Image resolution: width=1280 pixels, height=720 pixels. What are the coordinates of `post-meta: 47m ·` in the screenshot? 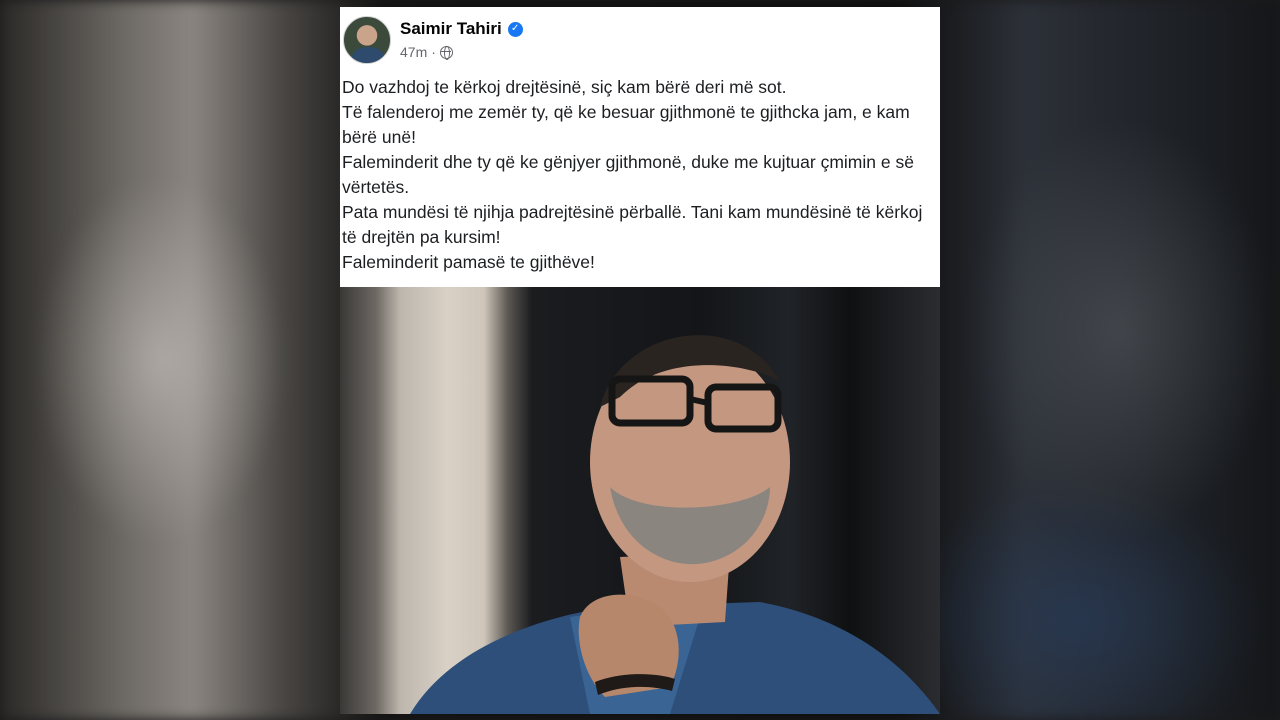 It's located at (426, 52).